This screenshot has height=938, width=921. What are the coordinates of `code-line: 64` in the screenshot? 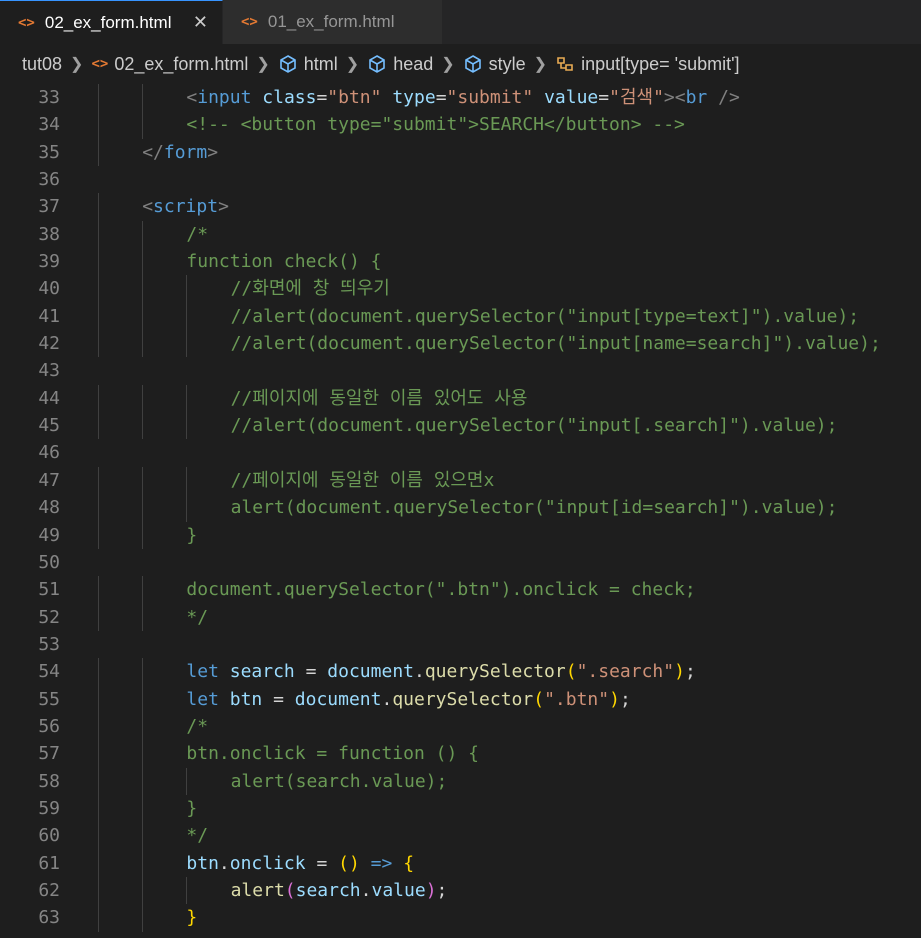 It's located at (460, 935).